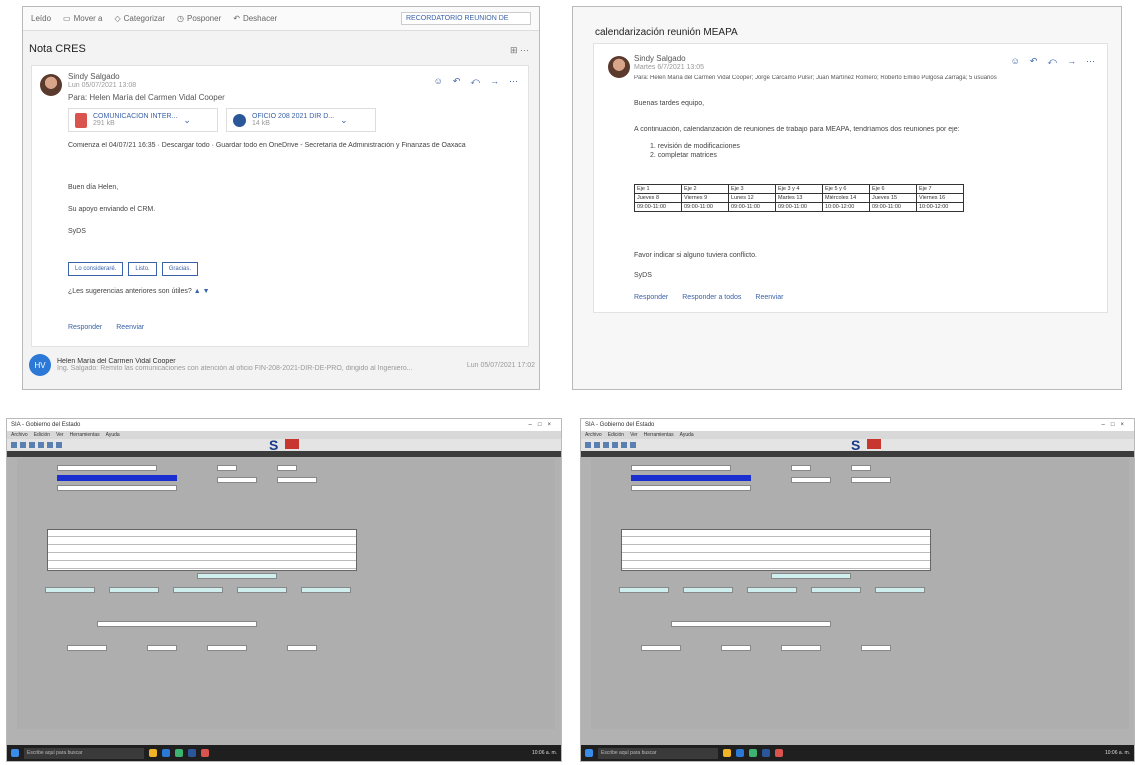 The height and width of the screenshot is (765, 1135). Describe the element at coordinates (180, 269) in the screenshot. I see `suggested-reply-3: Gracias.` at that location.